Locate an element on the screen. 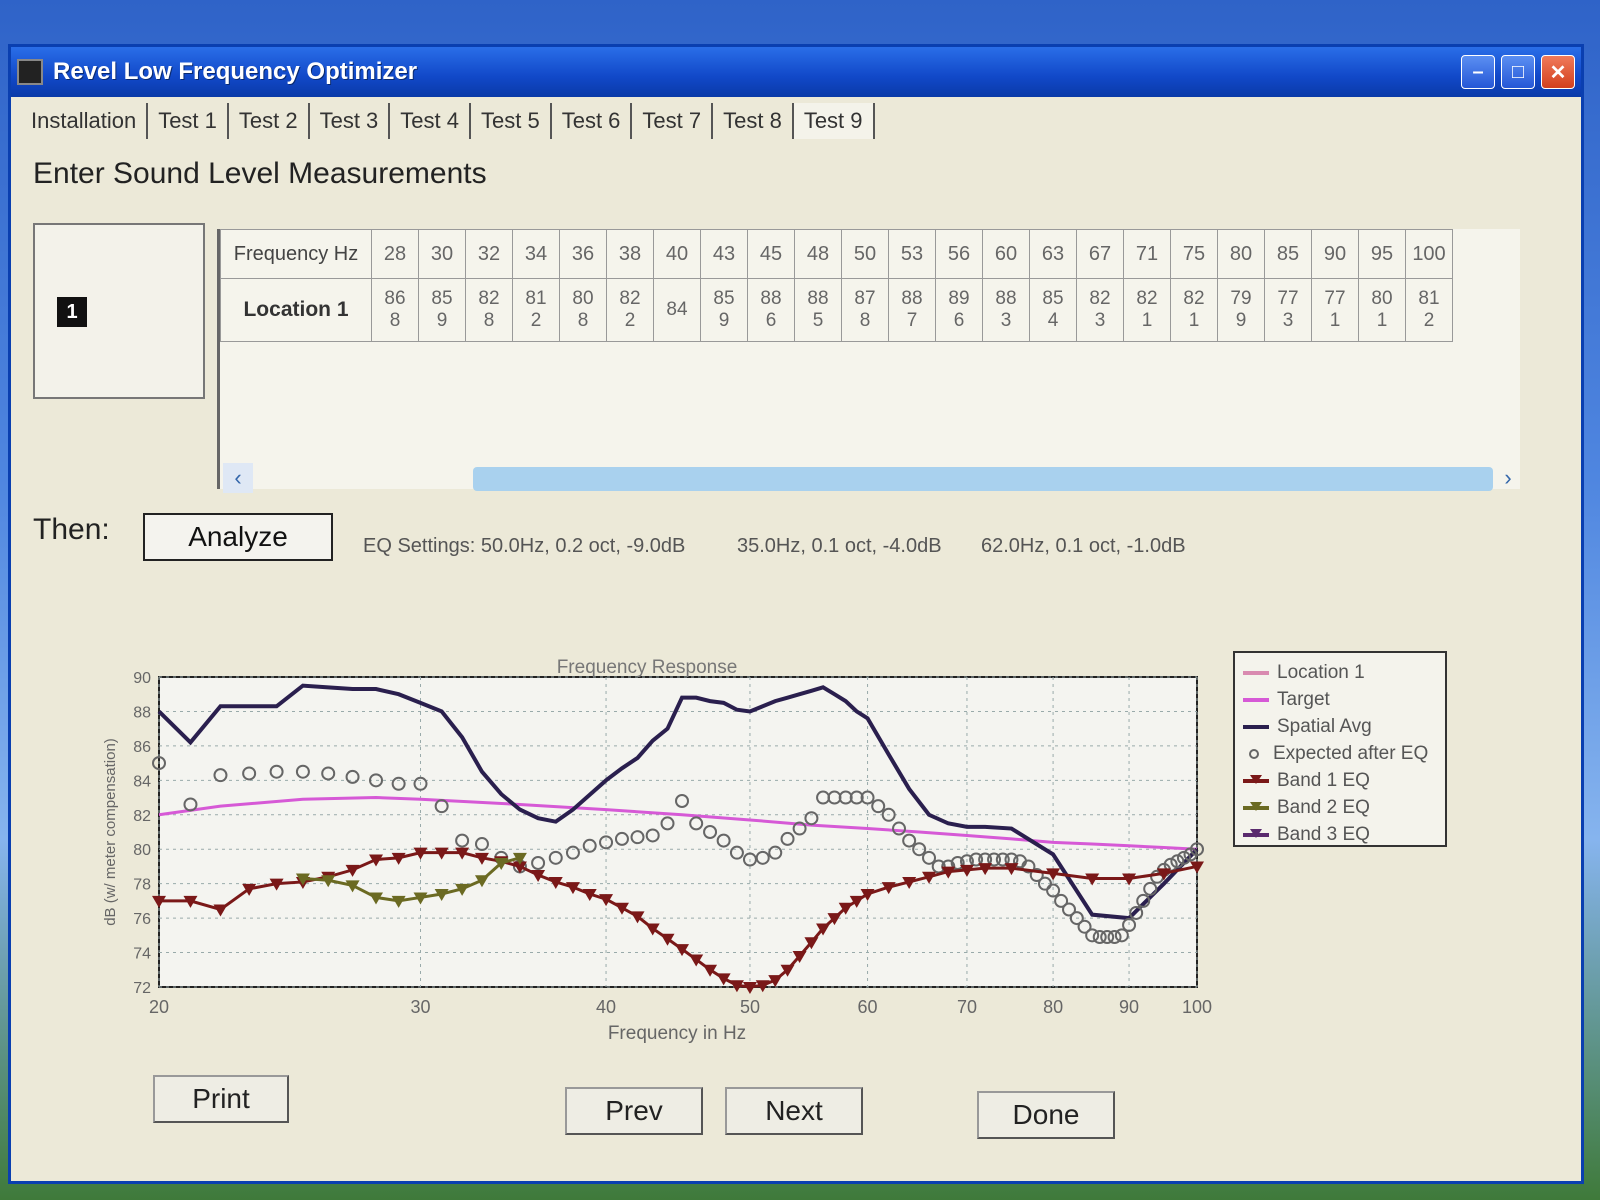 This screenshot has width=1600, height=1200. x-tick-label: 60 is located at coordinates (868, 1007).